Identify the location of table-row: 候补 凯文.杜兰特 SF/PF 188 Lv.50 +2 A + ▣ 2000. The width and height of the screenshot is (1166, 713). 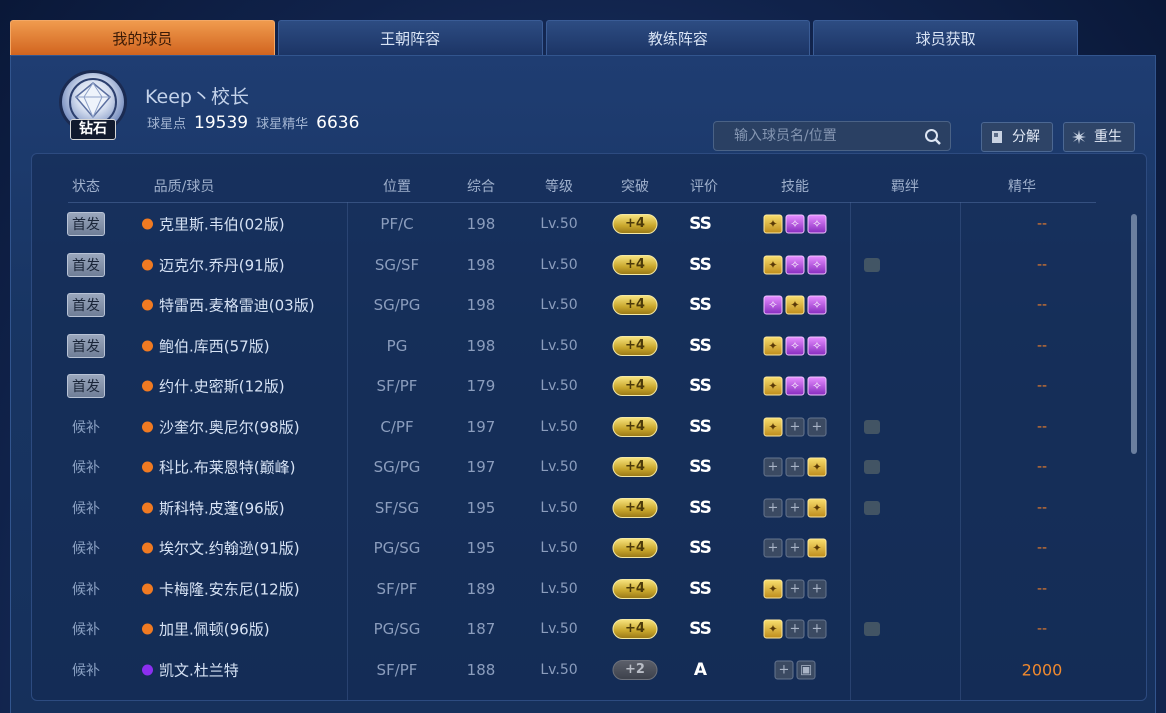
(574, 670).